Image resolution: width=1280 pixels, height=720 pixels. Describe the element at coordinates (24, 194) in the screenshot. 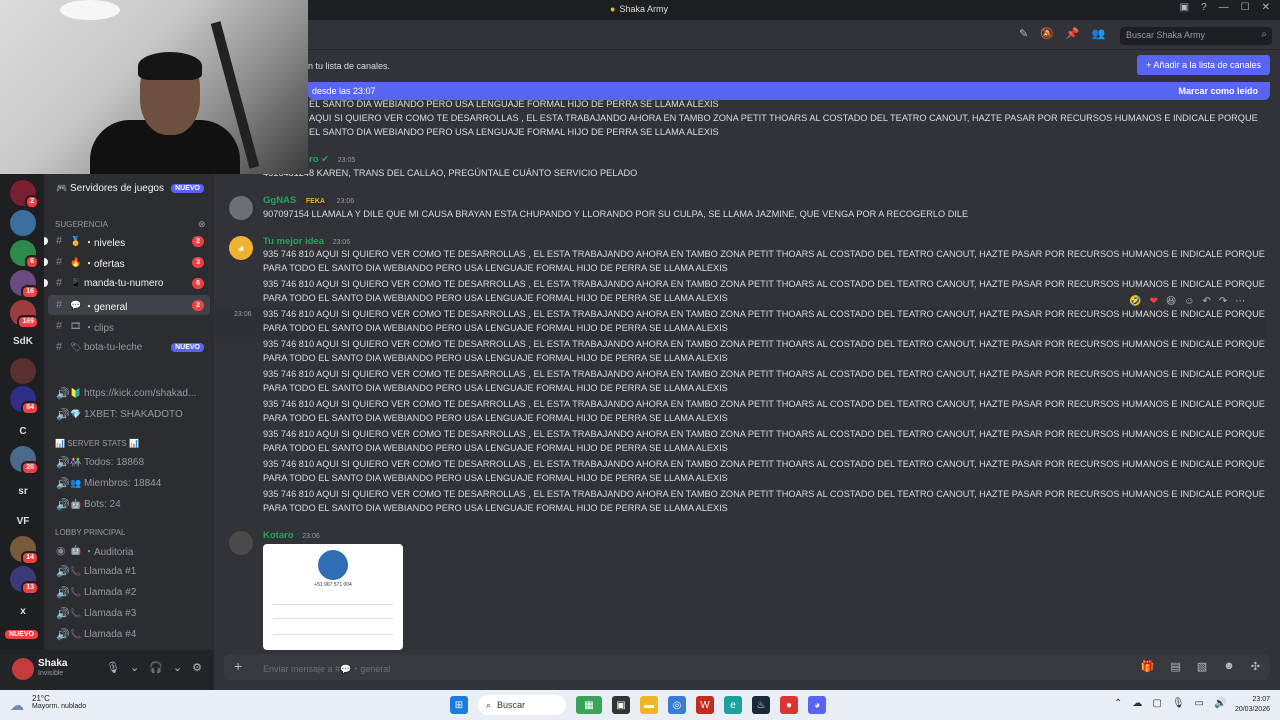

I see `server-icon: 2` at that location.